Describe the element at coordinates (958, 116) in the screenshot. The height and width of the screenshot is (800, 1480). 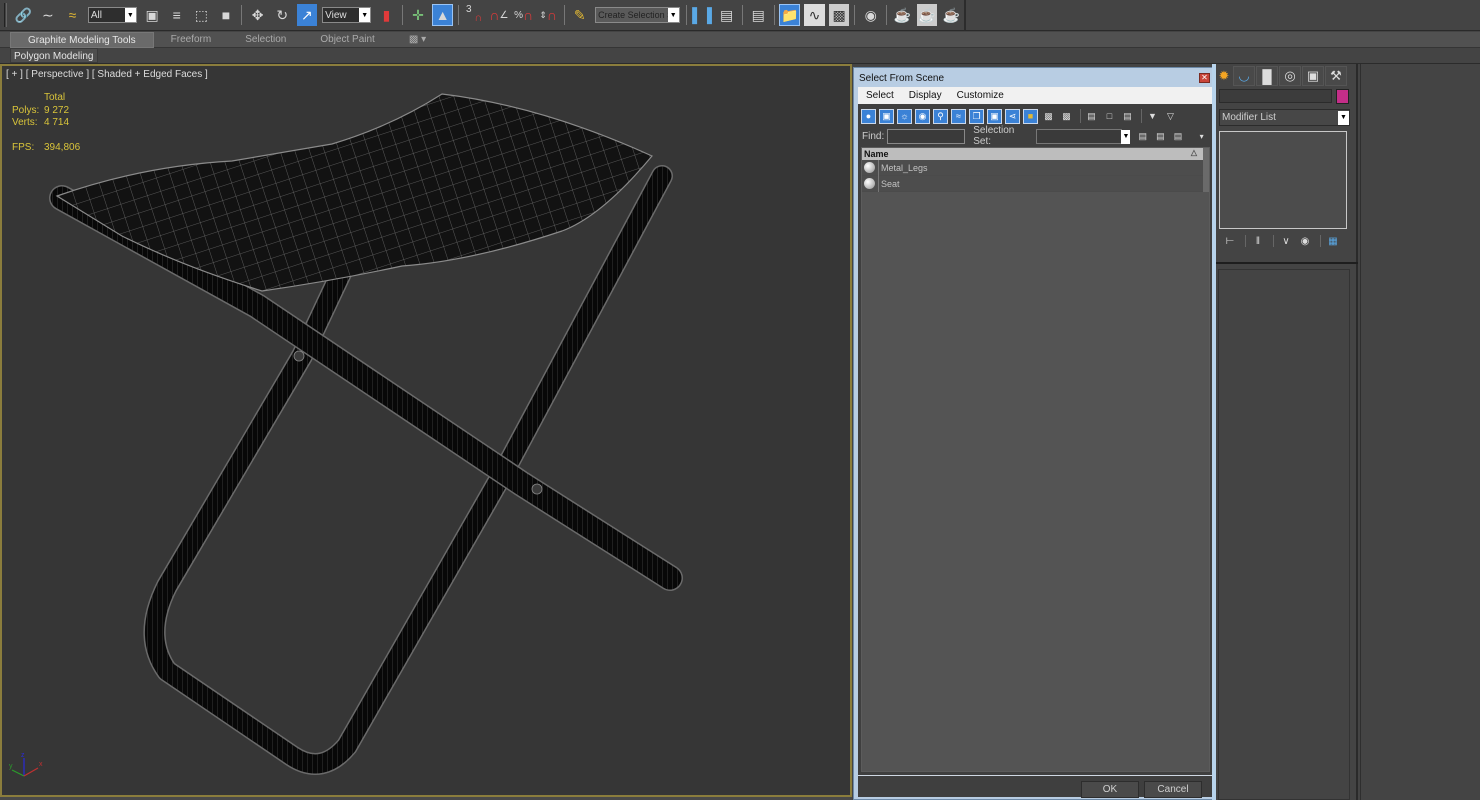
I see `space-warps-filter-icon: ≈` at that location.